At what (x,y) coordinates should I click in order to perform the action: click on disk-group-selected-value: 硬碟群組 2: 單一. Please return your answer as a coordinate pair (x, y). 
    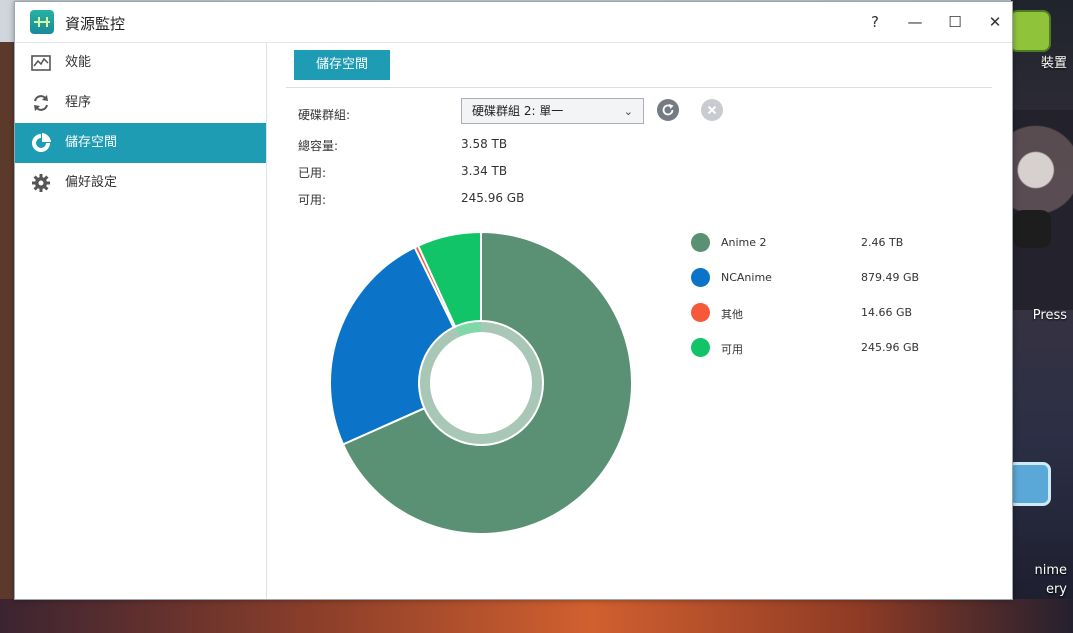
    Looking at the image, I should click on (518, 111).